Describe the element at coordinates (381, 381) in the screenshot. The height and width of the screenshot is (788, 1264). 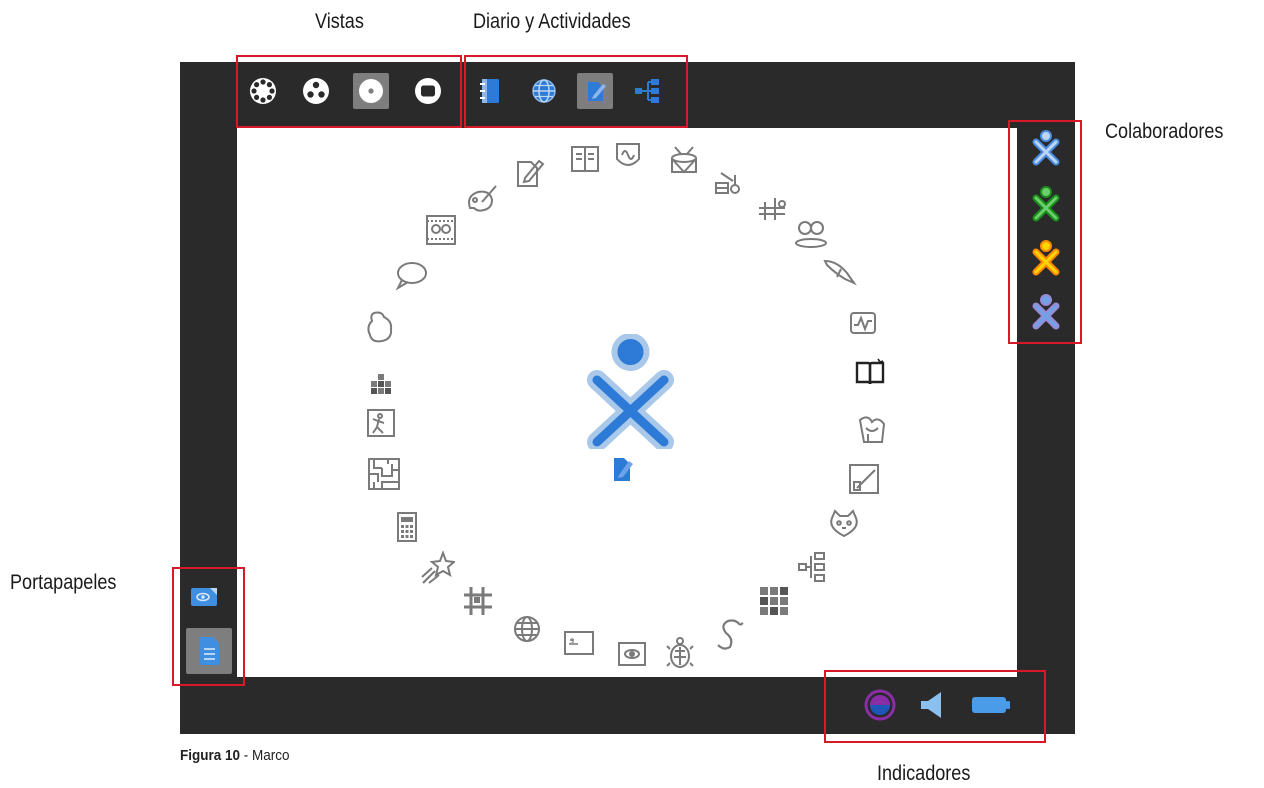
I see `memorize-activity-icon` at that location.